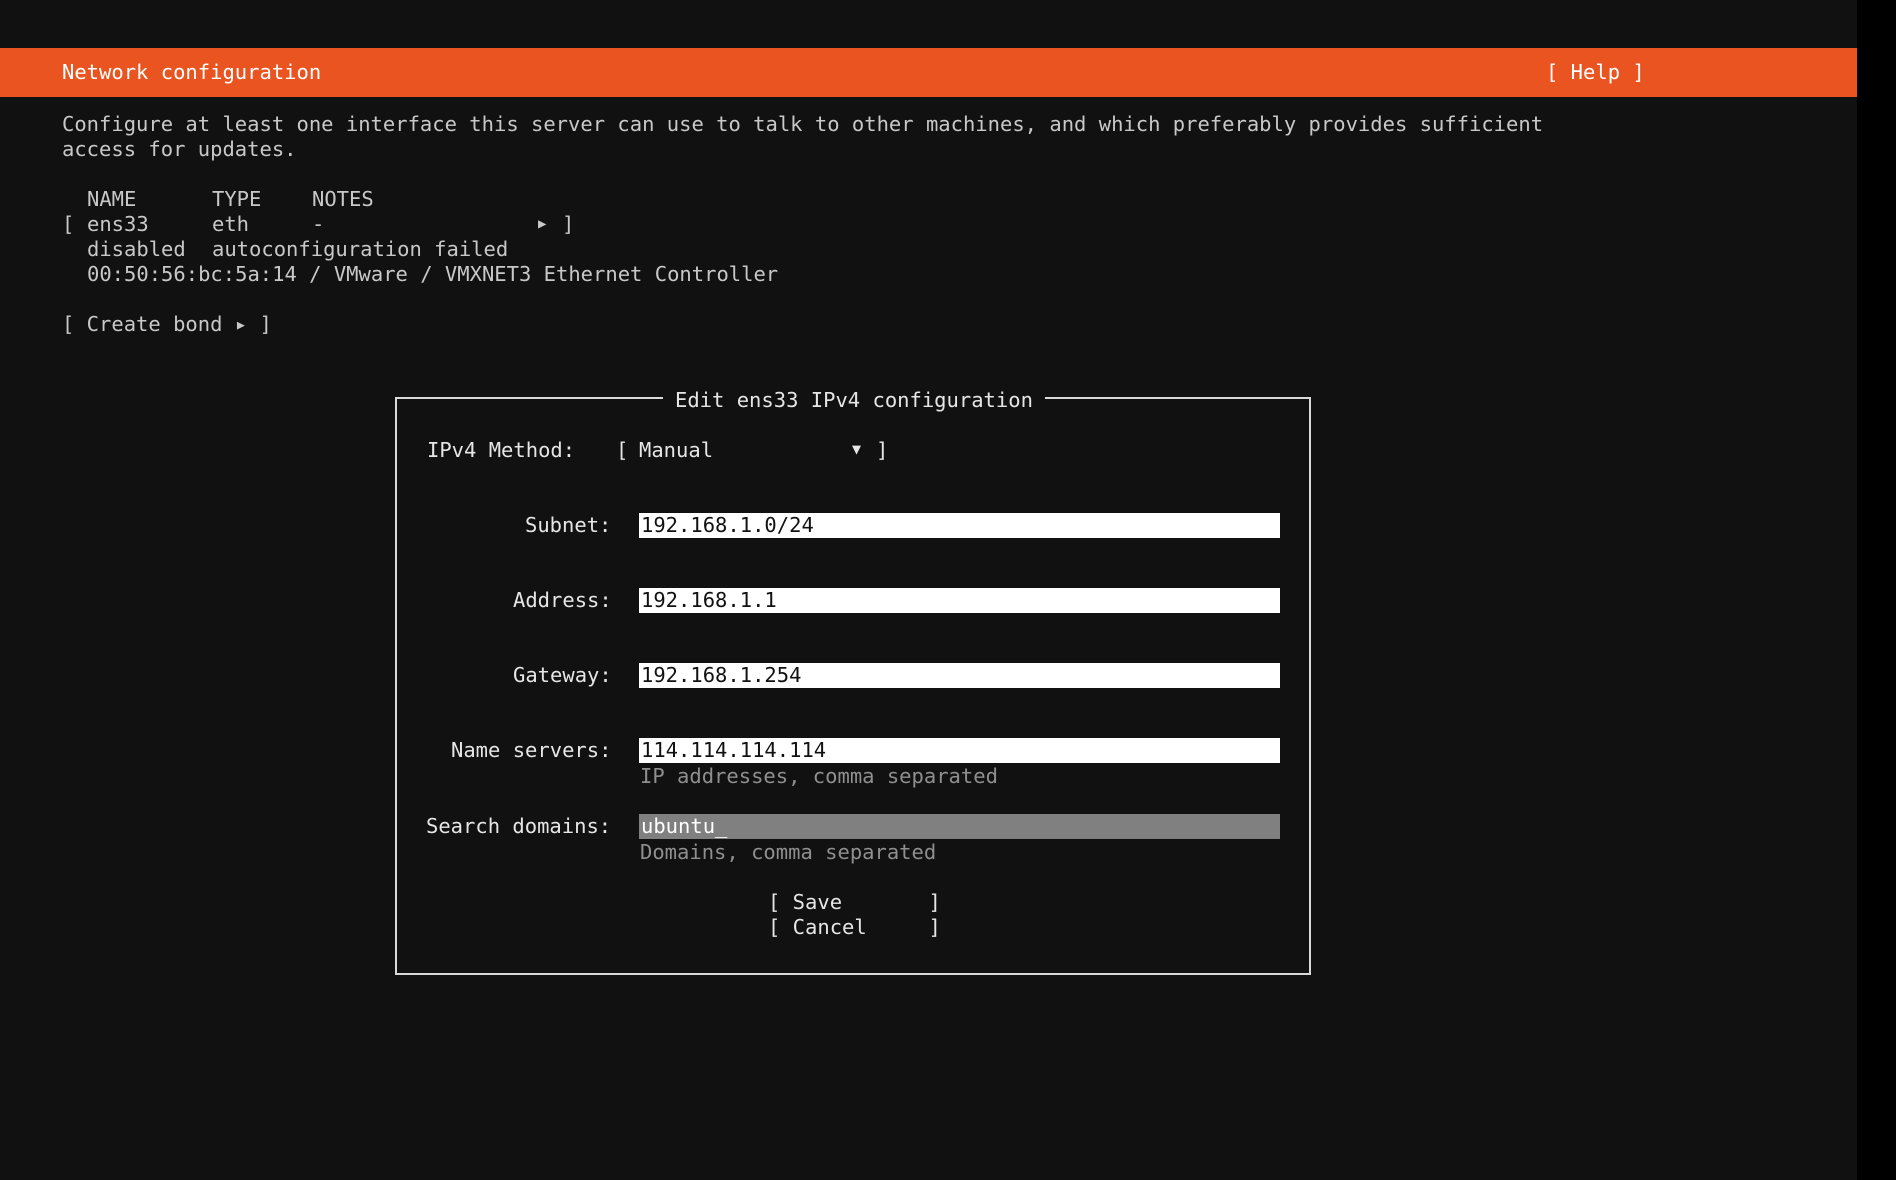  I want to click on name-servers-hint: IP addresses, comma separated, so click(819, 776).